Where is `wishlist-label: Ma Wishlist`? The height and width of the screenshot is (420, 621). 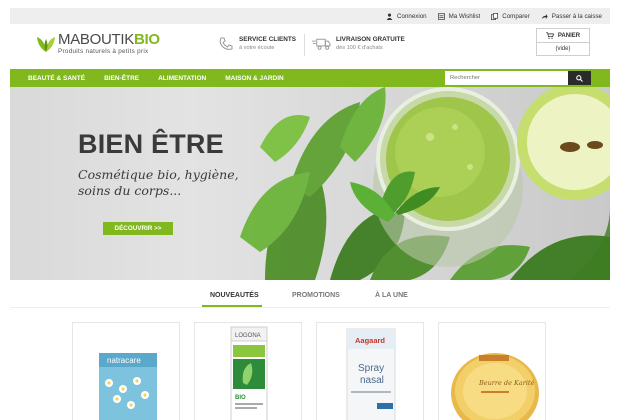
wishlist-label: Ma Wishlist is located at coordinates (464, 16).